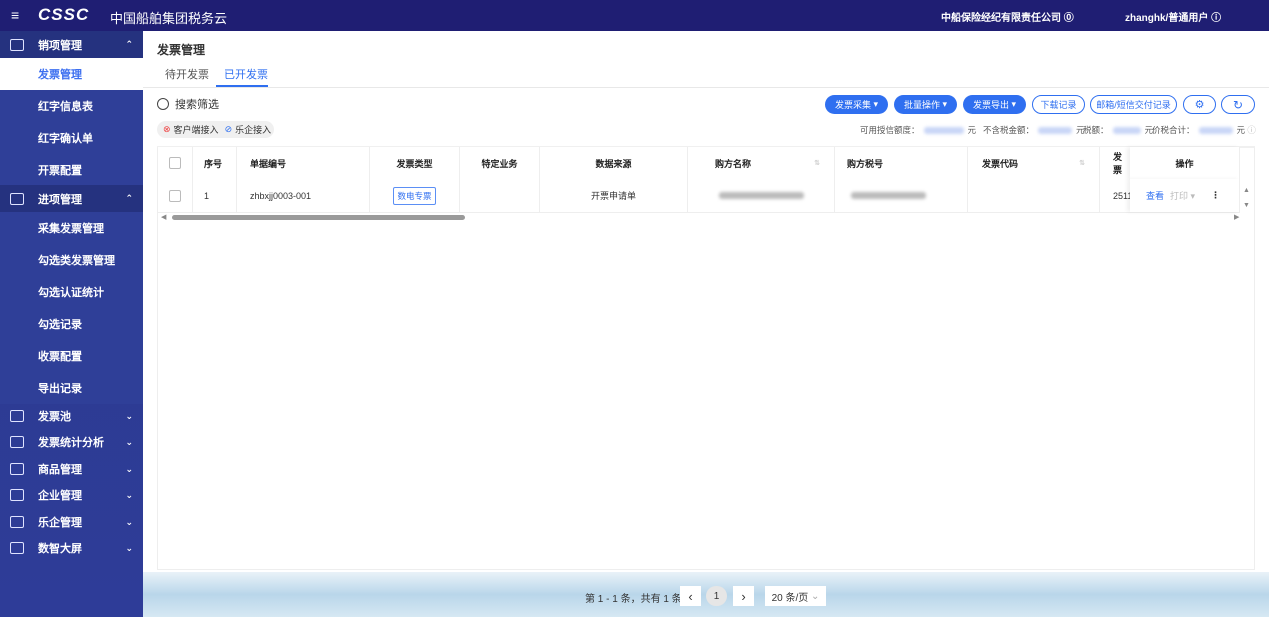  Describe the element at coordinates (17, 416) in the screenshot. I see `receipt-icon` at that location.